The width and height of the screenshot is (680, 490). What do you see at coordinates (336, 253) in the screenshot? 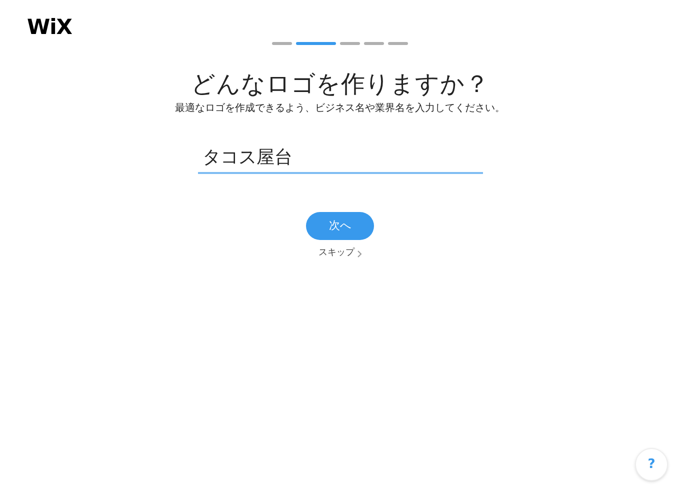
I see `skip-link: スキップ` at bounding box center [336, 253].